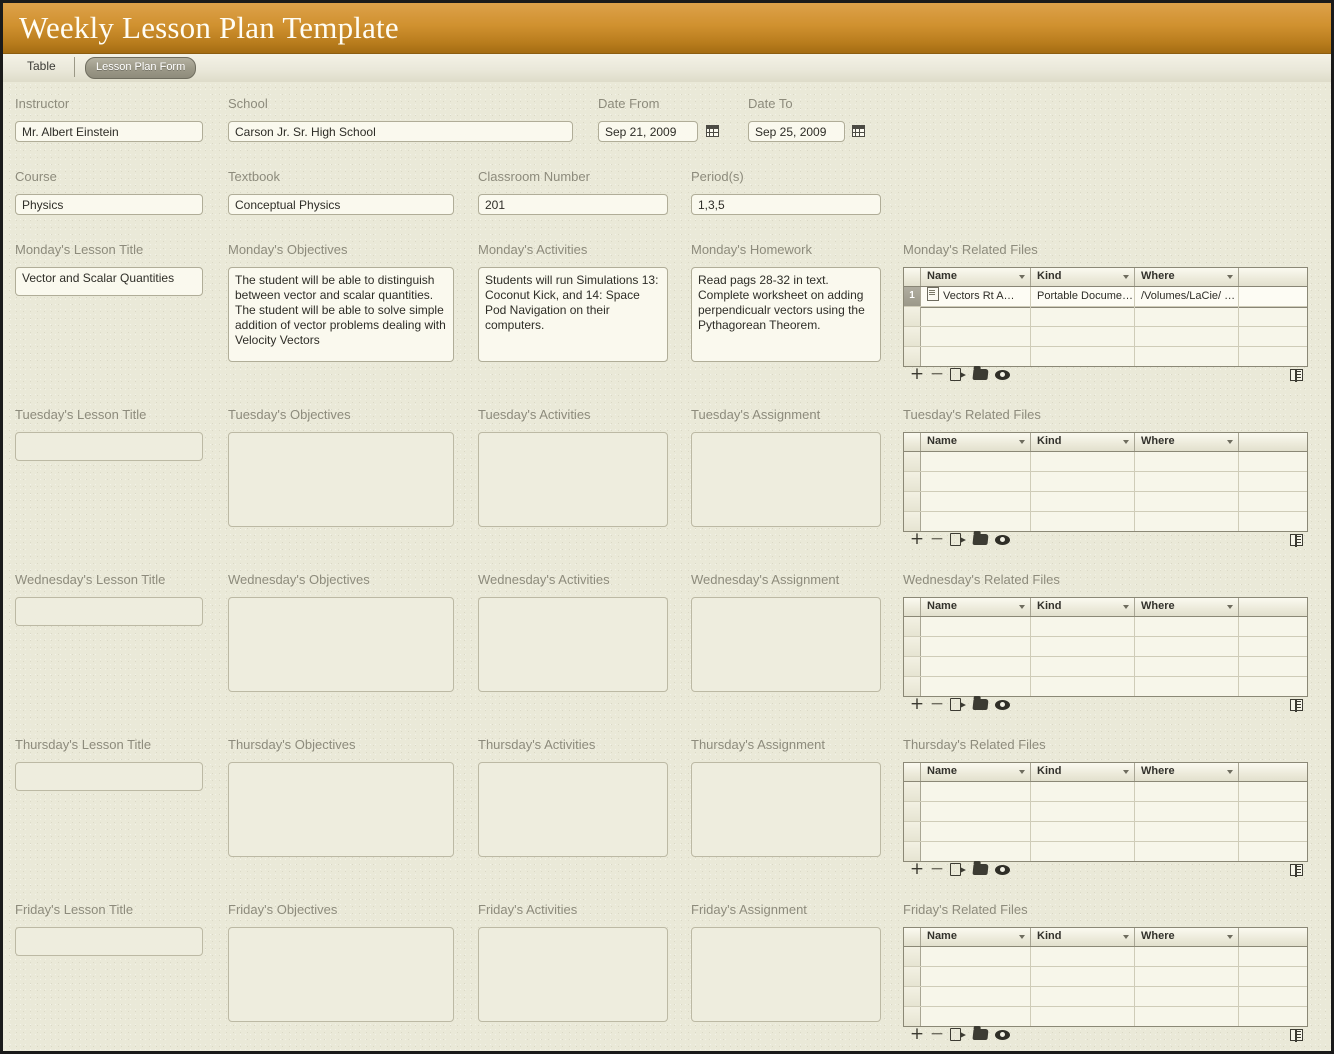 This screenshot has width=1334, height=1054. I want to click on export-icon, so click(958, 540).